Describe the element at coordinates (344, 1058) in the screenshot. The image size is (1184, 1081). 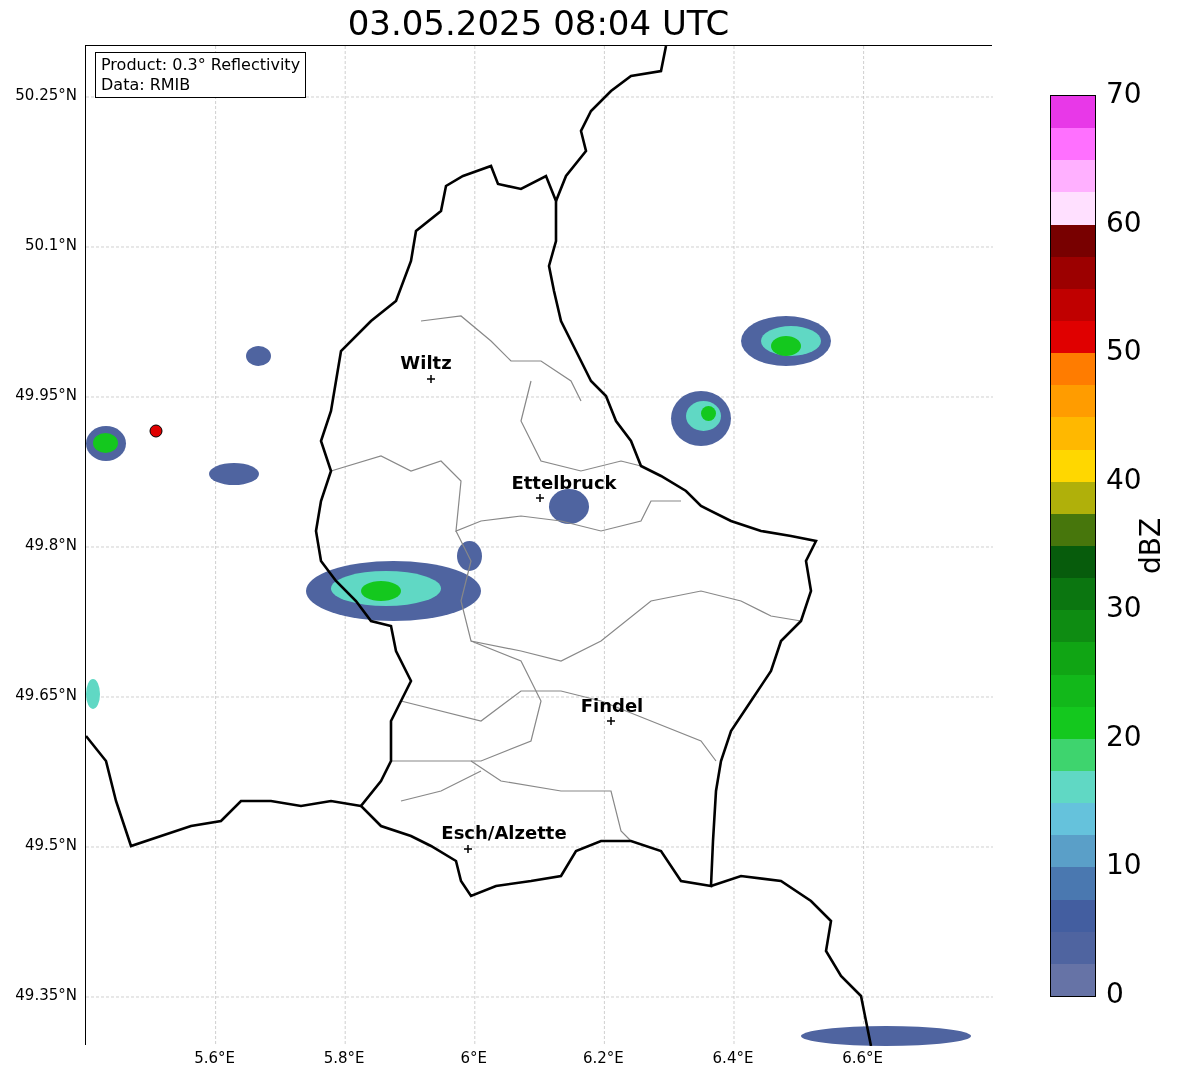
I see `axis-tick-label: 5.8°E` at that location.